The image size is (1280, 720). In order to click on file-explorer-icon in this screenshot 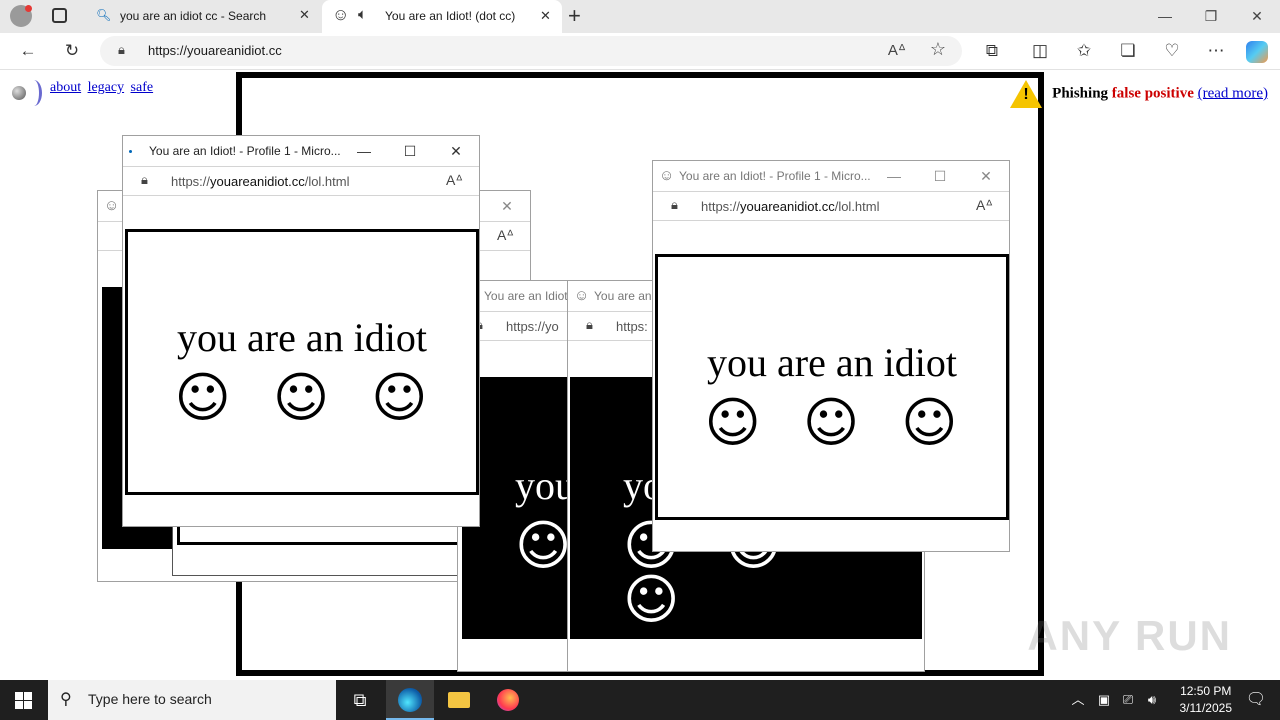, I will do `click(458, 700)`.